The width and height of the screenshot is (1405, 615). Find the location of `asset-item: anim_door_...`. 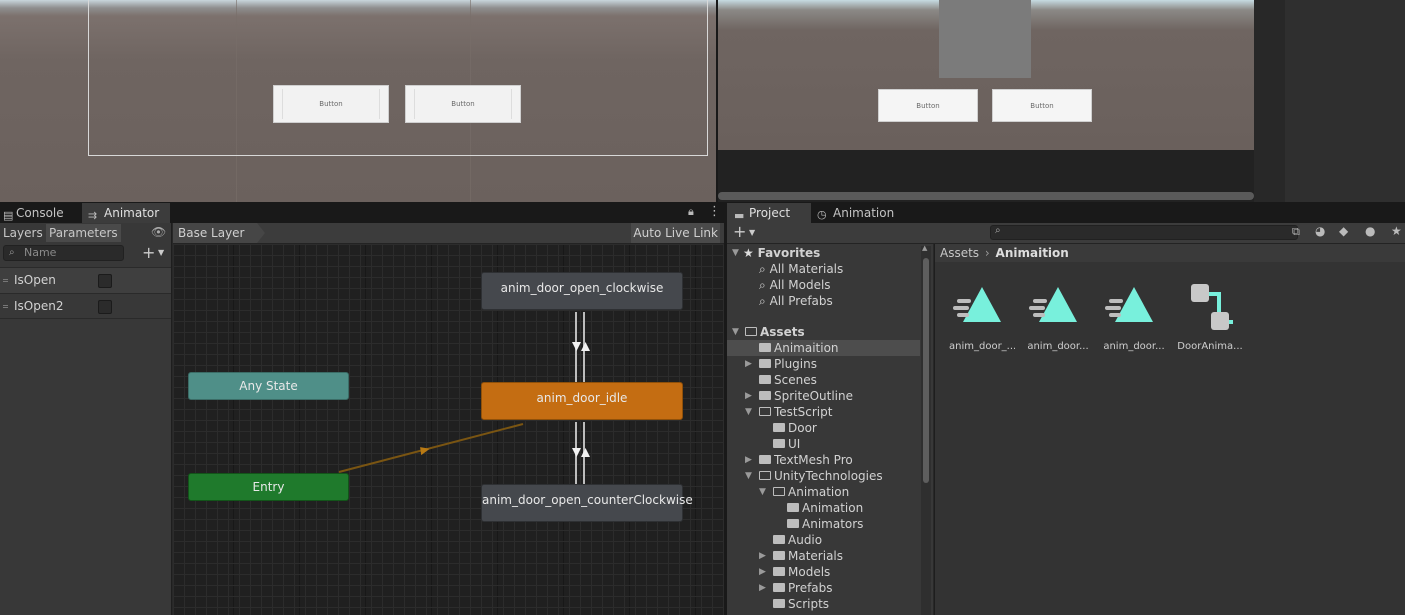

asset-item: anim_door_... is located at coordinates (982, 318).